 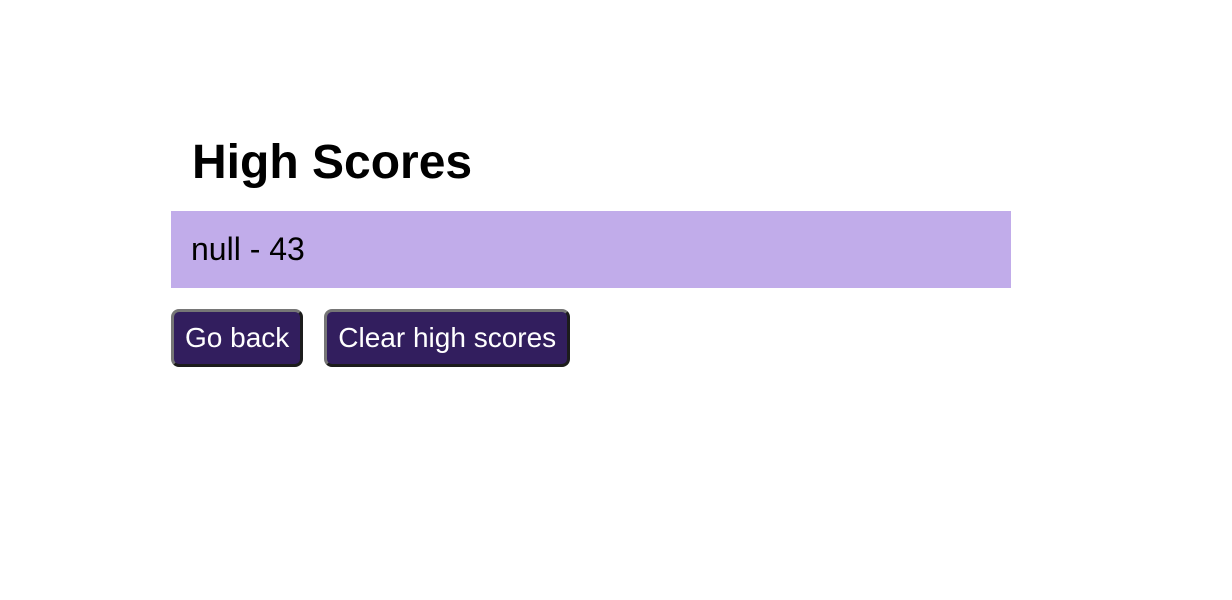 What do you see at coordinates (332, 162) in the screenshot?
I see `page-title: High Scores` at bounding box center [332, 162].